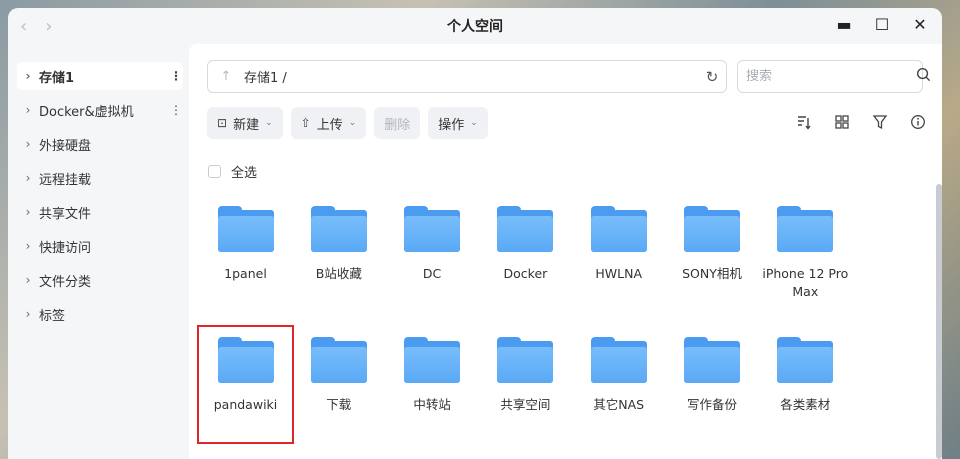  What do you see at coordinates (880, 124) in the screenshot?
I see `filter-icon` at bounding box center [880, 124].